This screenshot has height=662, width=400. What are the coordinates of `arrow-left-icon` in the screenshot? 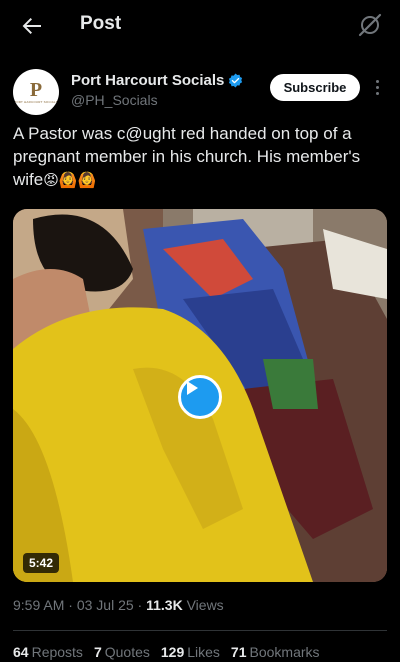 It's located at (31, 26).